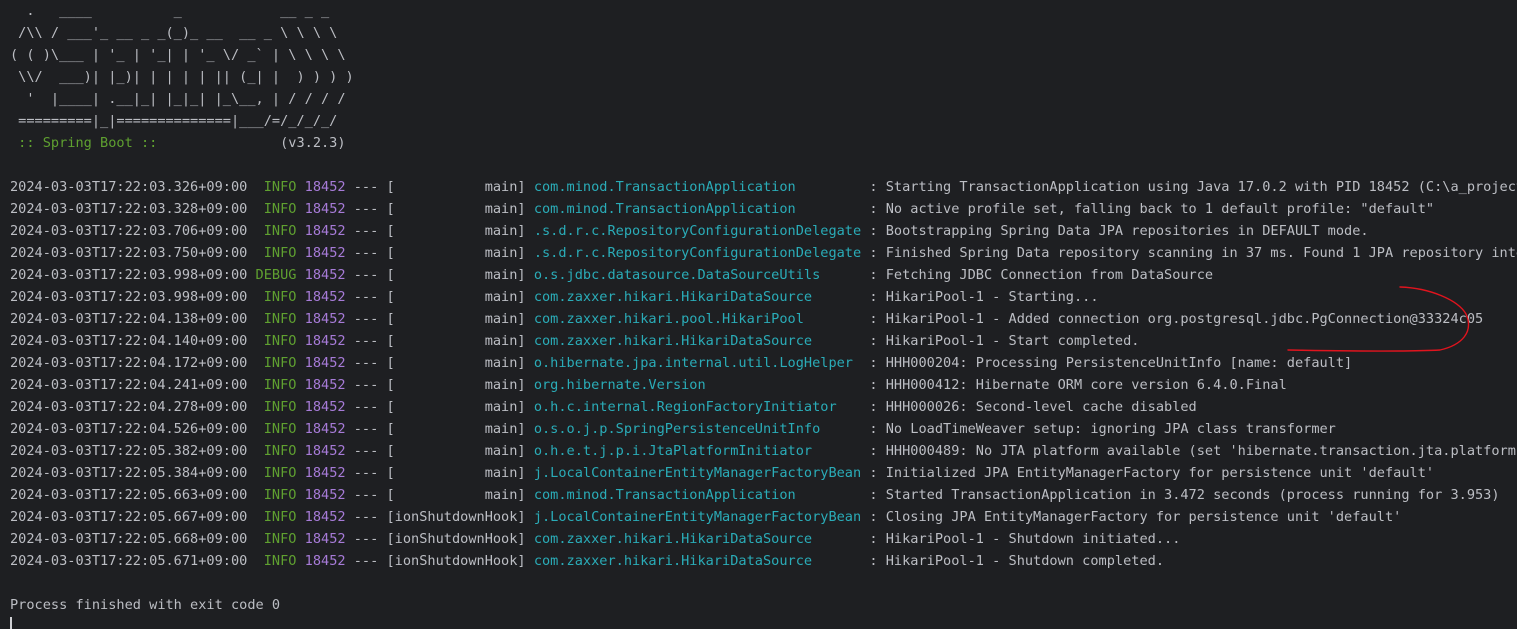 The width and height of the screenshot is (1517, 629). Describe the element at coordinates (697, 319) in the screenshot. I see `log-logger: com.zaxxer.hikari.pool.HikariPool` at that location.